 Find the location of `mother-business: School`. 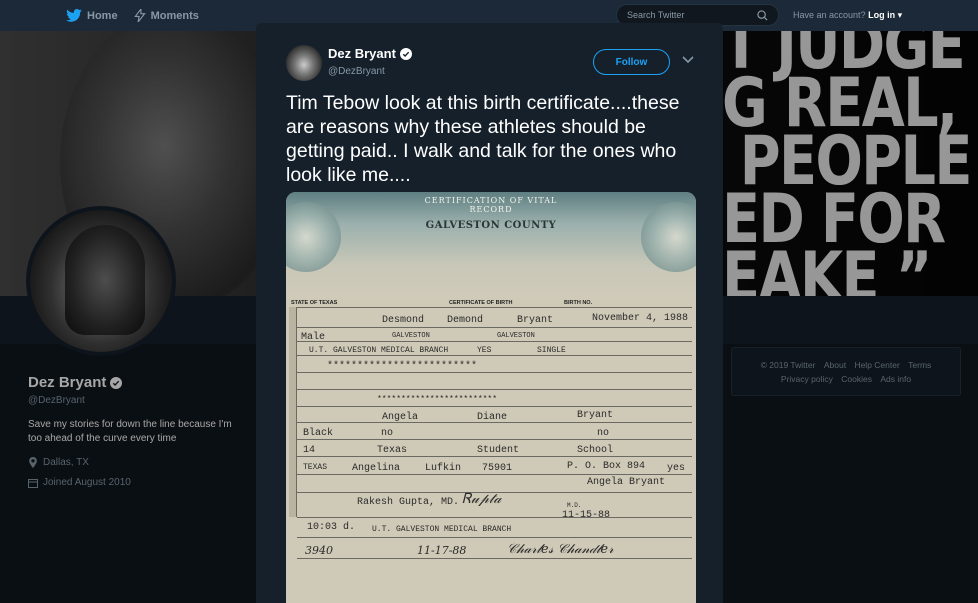

mother-business: School is located at coordinates (595, 450).